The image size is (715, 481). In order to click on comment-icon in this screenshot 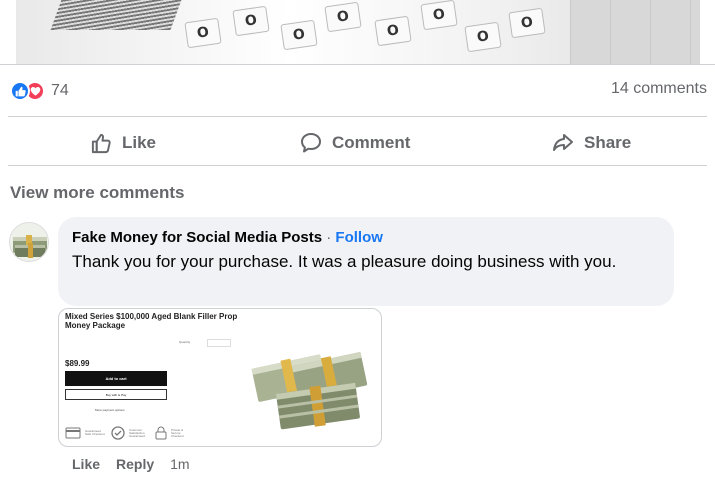, I will do `click(311, 143)`.